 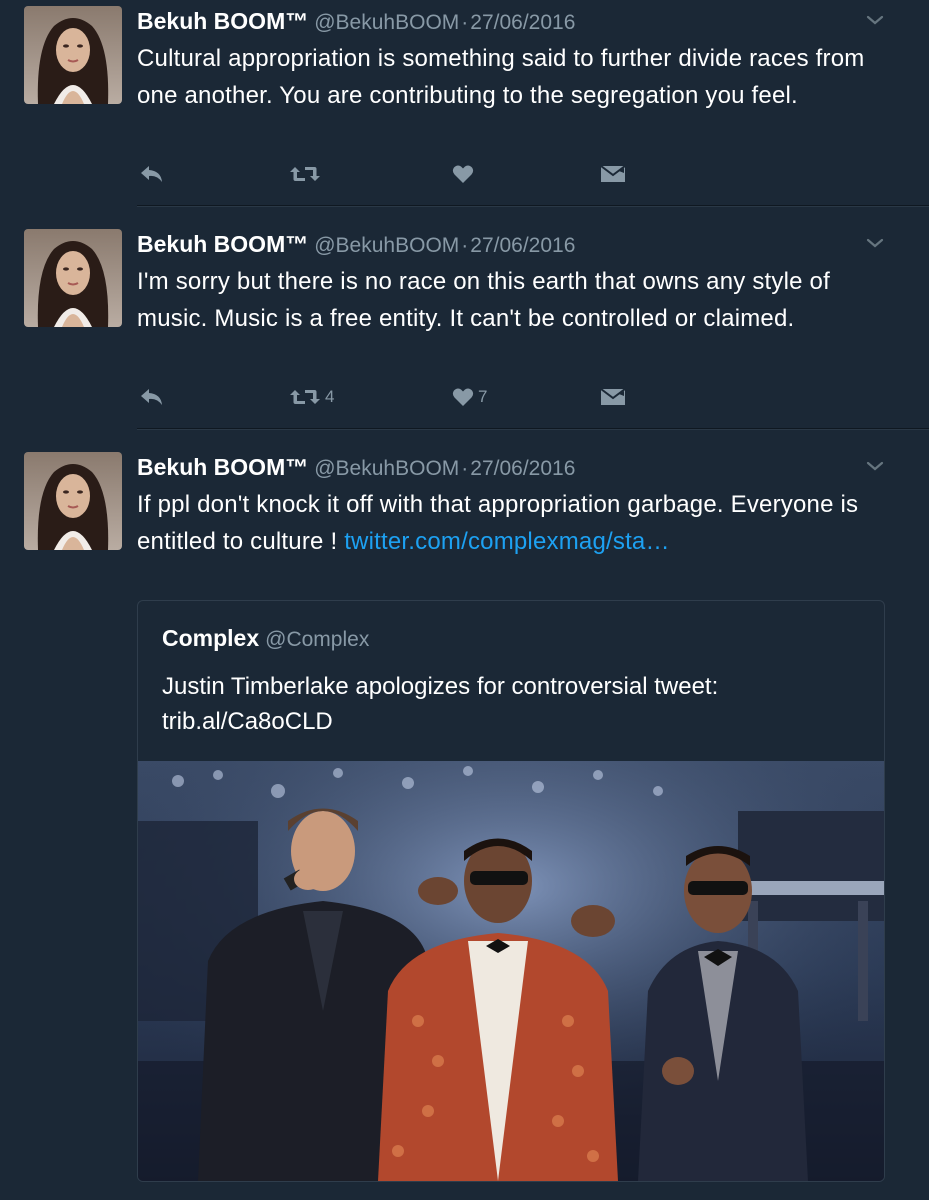 I want to click on like-button: 7, so click(x=469, y=397).